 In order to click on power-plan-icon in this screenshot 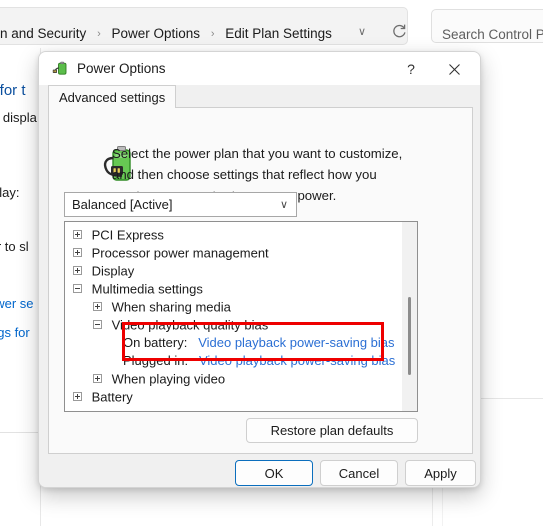, I will do `click(61, 69)`.